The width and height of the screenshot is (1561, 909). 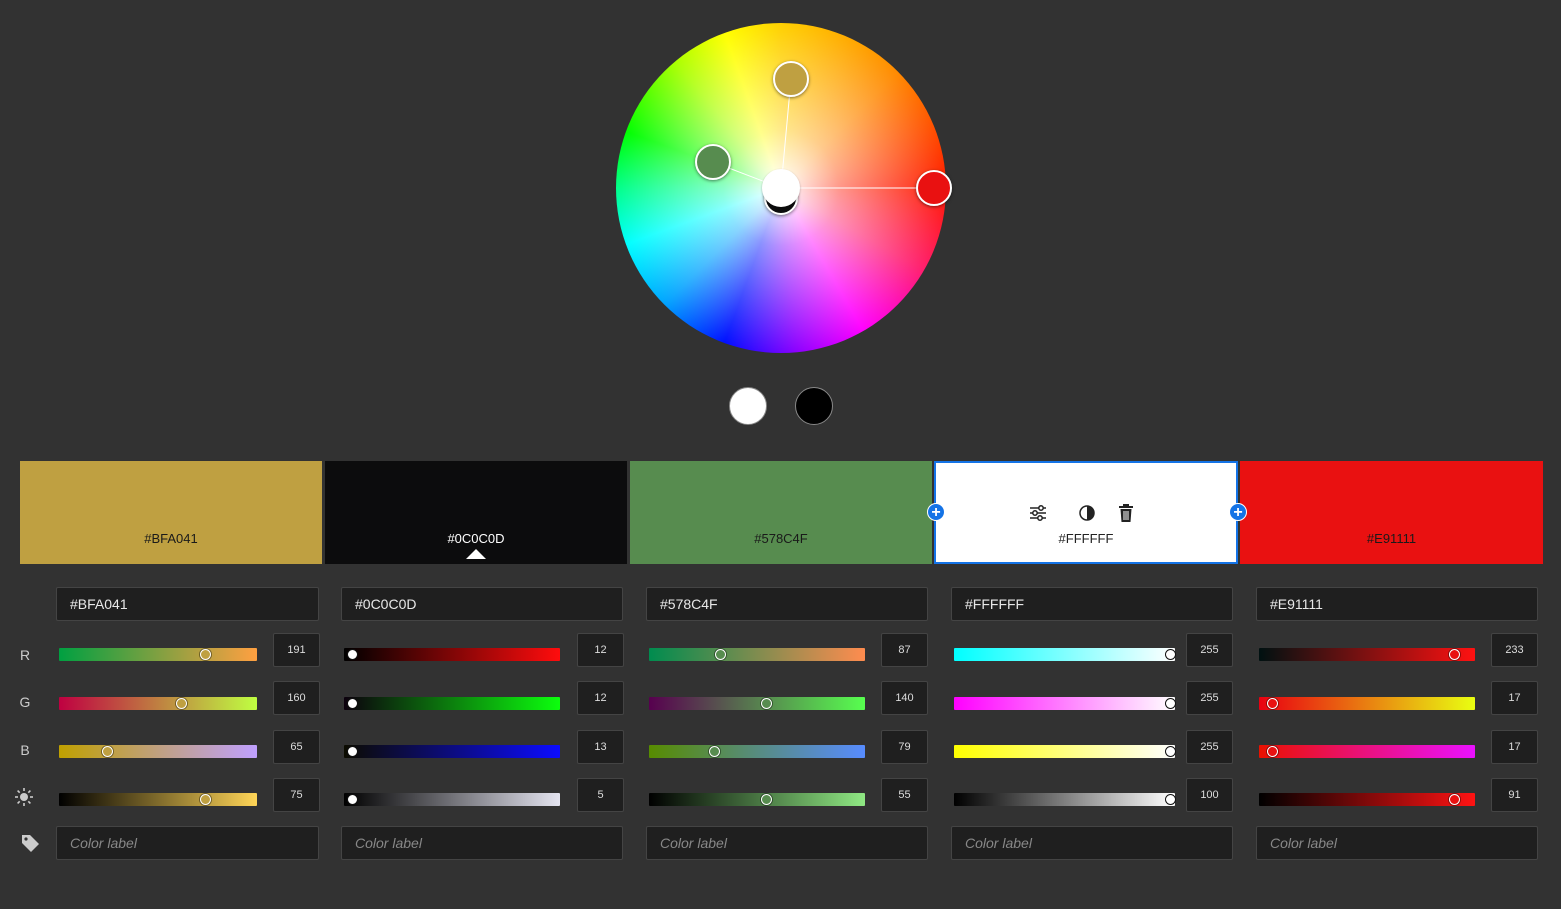 What do you see at coordinates (1397, 843) in the screenshot?
I see `color-label-input-5: Color label` at bounding box center [1397, 843].